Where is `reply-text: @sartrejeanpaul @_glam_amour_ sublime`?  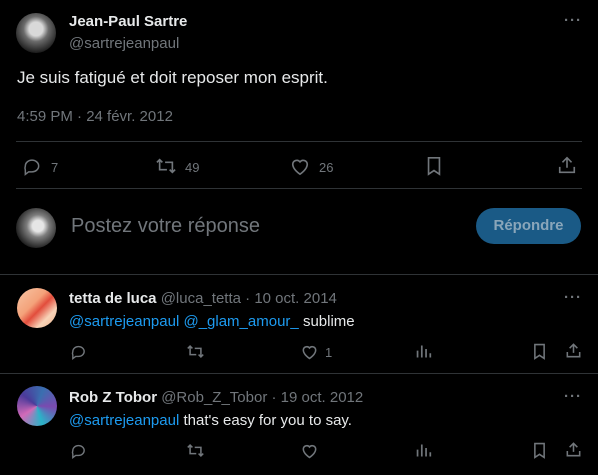 reply-text: @sartrejeanpaul @_glam_amour_ sublime is located at coordinates (212, 321).